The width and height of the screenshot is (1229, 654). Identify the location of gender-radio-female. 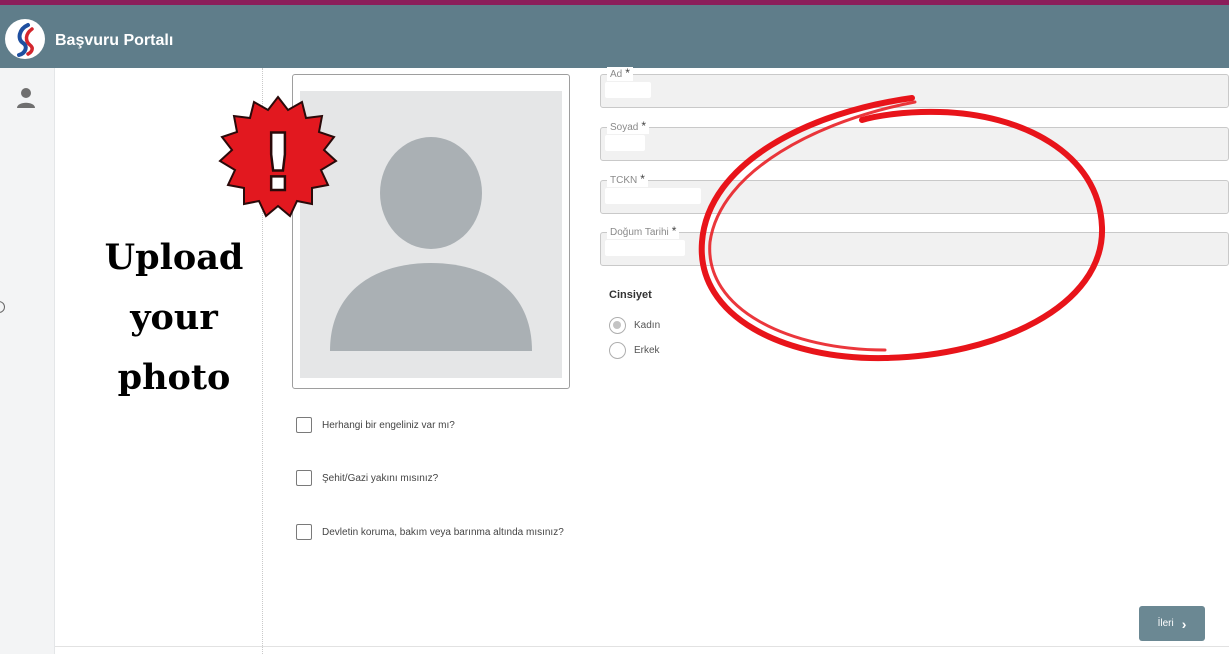
(617, 325).